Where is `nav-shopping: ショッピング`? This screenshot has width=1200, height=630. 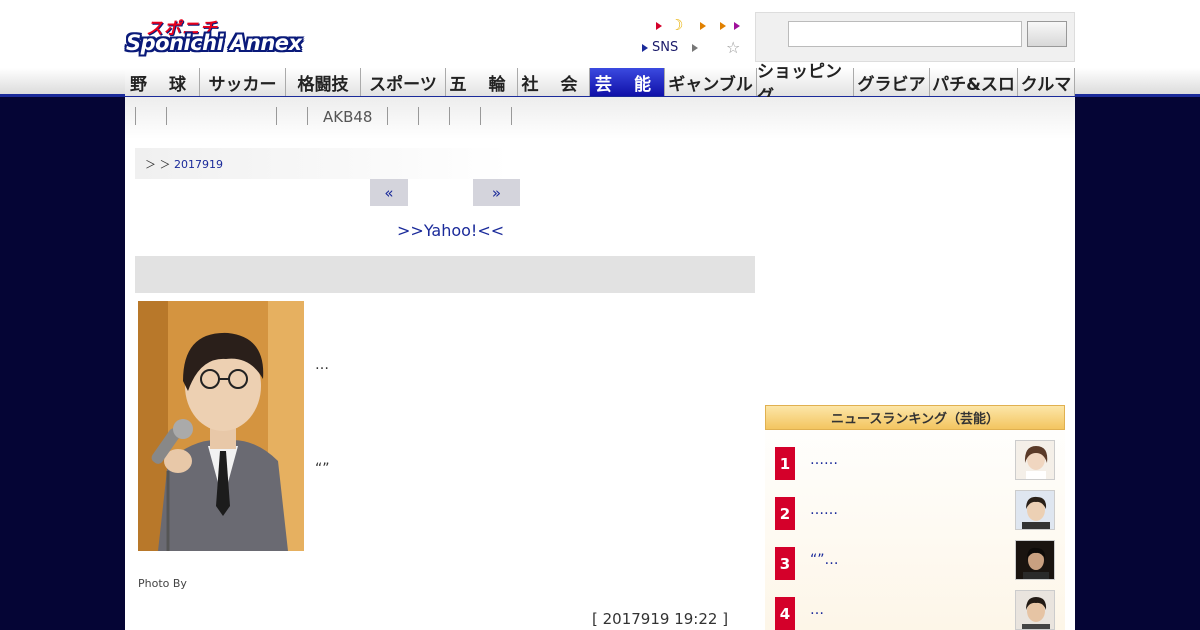 nav-shopping: ショッピング is located at coordinates (805, 84).